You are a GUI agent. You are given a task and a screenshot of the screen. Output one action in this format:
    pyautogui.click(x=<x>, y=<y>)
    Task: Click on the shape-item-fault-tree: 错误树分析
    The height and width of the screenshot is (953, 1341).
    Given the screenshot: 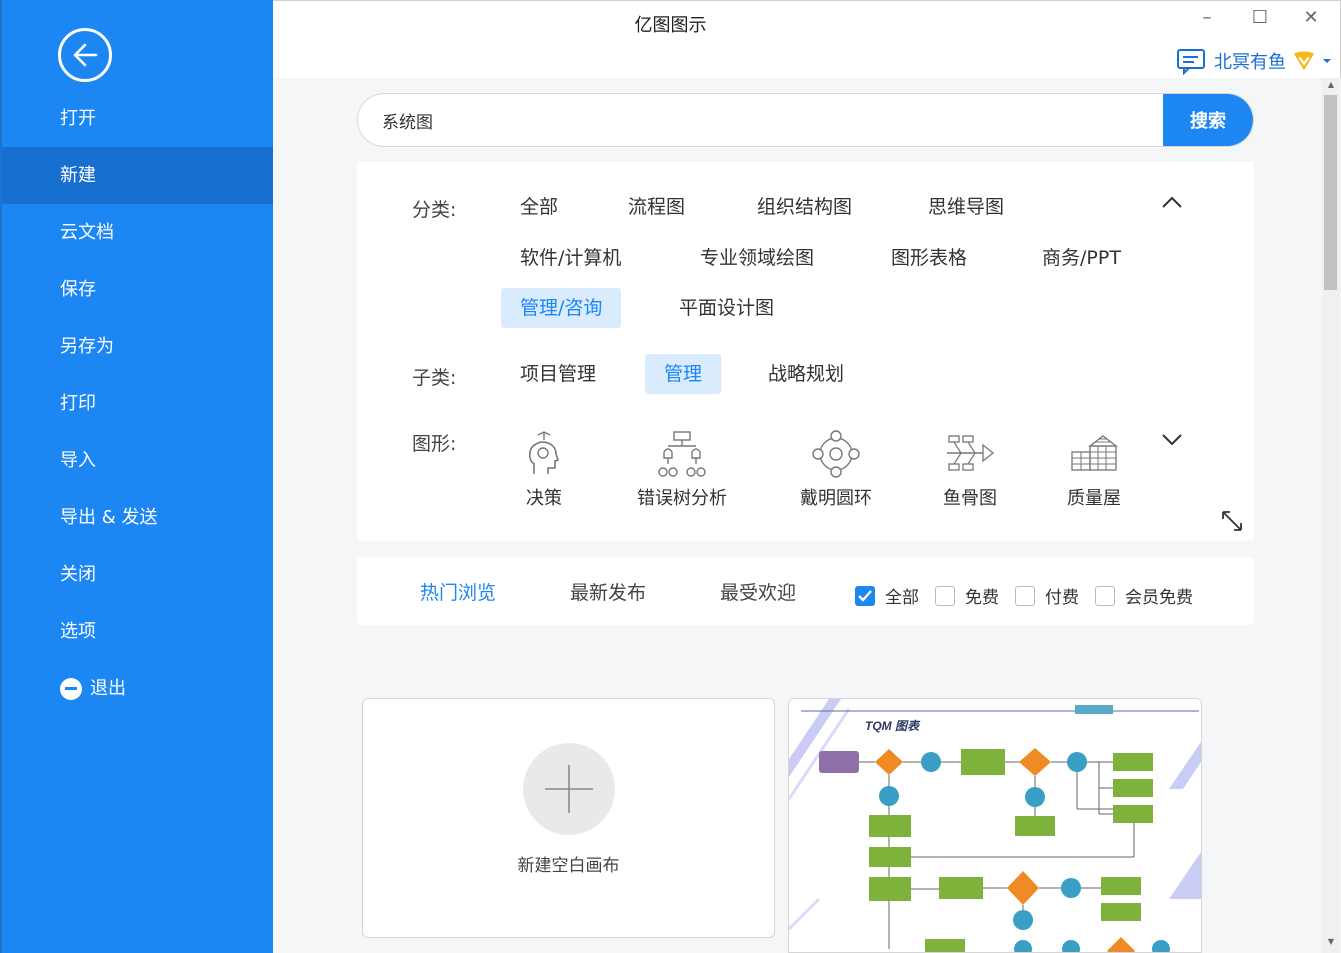 What is the action you would take?
    pyautogui.click(x=682, y=469)
    